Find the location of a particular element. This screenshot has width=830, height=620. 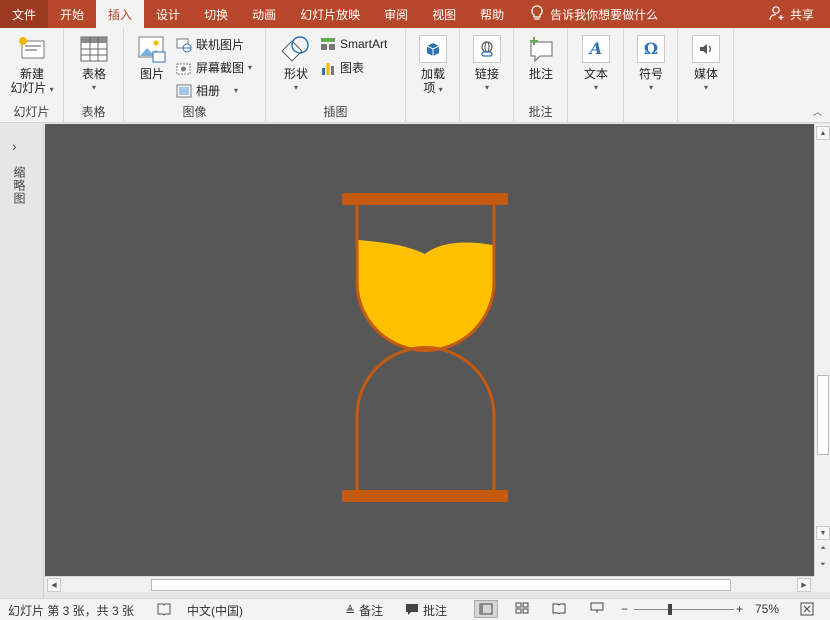

smartart-button: SmartArt is located at coordinates (353, 44).